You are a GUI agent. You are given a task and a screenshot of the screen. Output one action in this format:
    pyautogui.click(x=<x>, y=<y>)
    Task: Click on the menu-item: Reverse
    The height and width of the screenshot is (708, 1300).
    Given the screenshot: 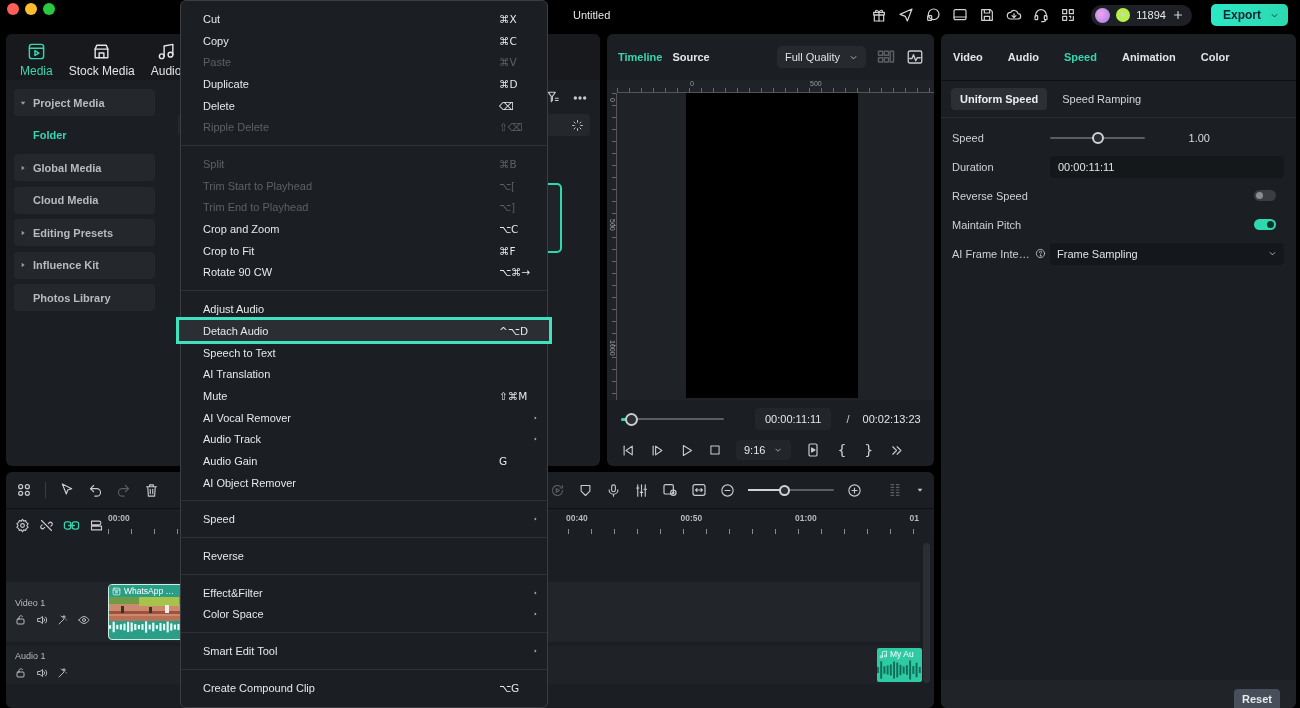 What is the action you would take?
    pyautogui.click(x=364, y=556)
    